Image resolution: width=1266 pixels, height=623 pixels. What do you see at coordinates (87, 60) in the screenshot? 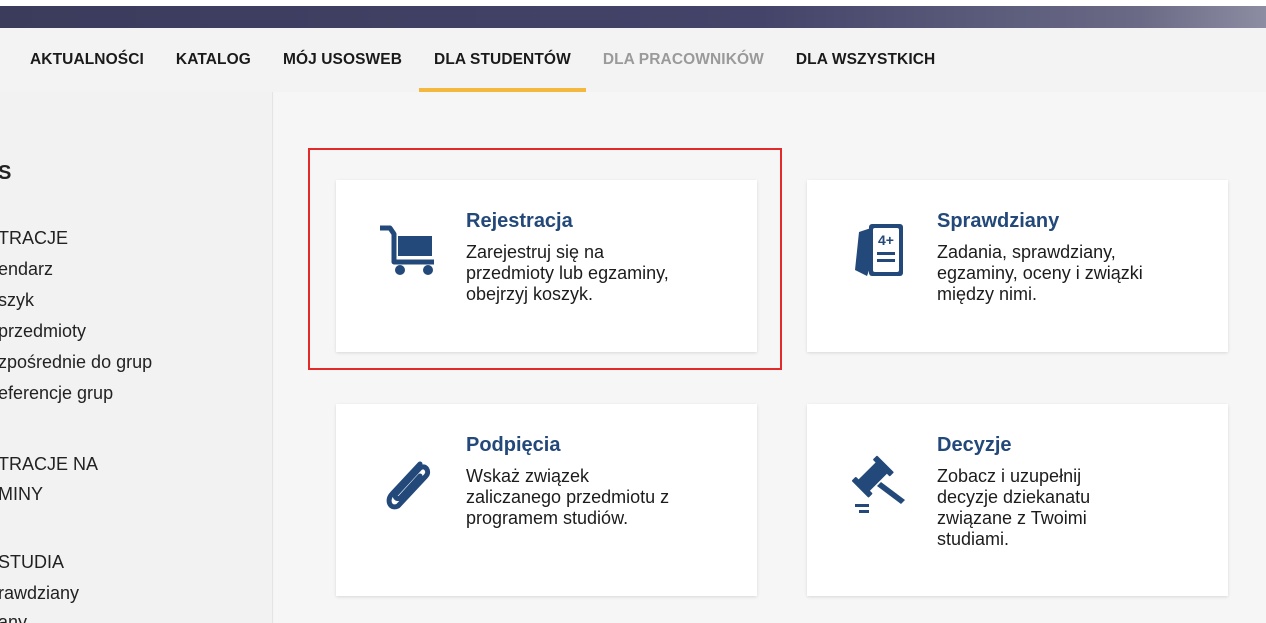
I see `nav-aktualnosci: AKTUALNOŚCI` at bounding box center [87, 60].